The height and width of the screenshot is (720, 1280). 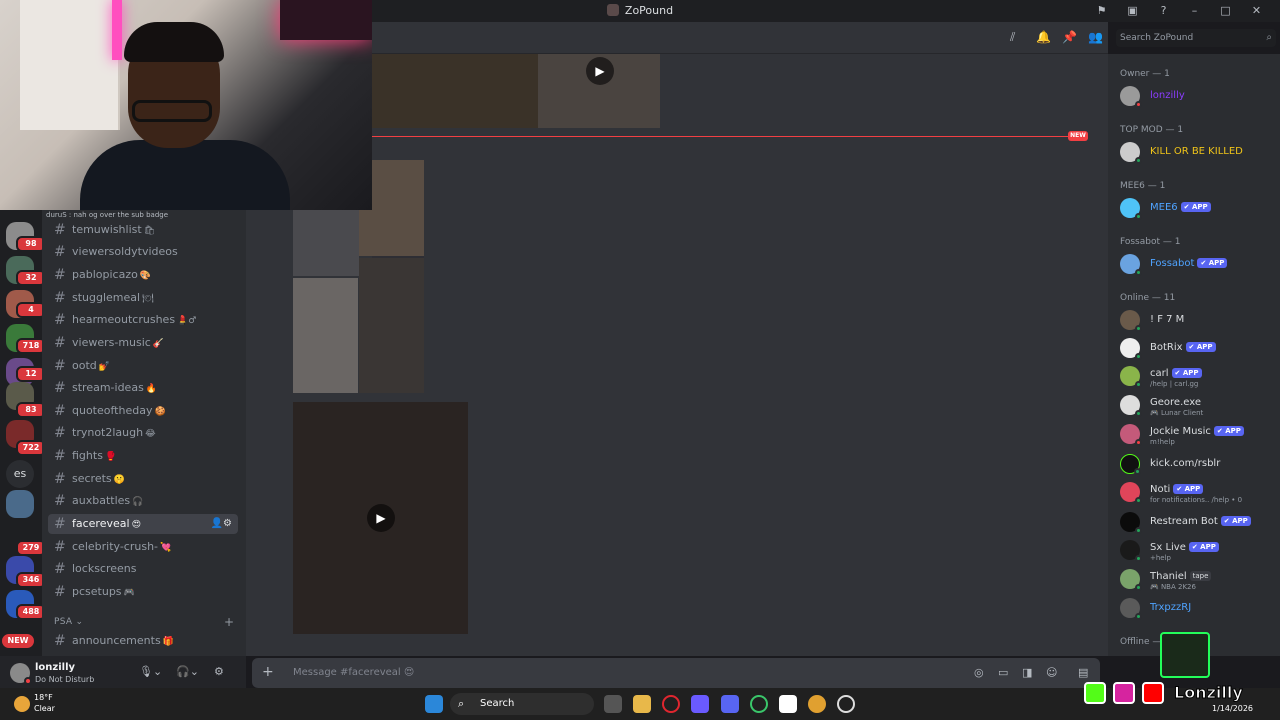 What do you see at coordinates (1157, 38) in the screenshot?
I see `search-placeholder: Search ZoPound` at bounding box center [1157, 38].